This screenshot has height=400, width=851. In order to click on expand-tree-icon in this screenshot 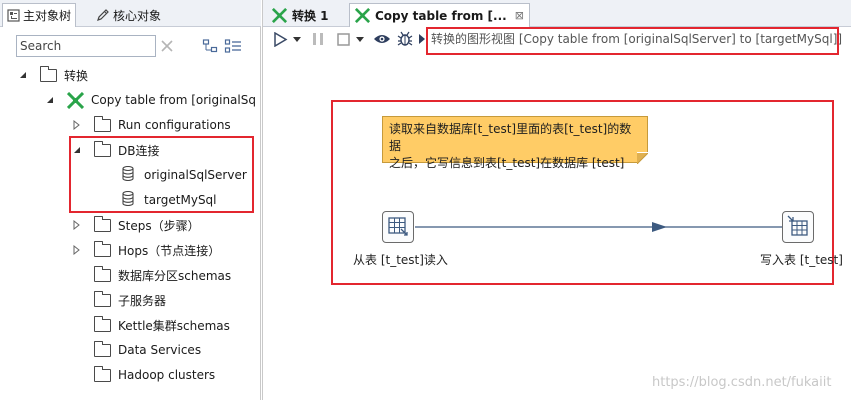, I will do `click(210, 47)`.